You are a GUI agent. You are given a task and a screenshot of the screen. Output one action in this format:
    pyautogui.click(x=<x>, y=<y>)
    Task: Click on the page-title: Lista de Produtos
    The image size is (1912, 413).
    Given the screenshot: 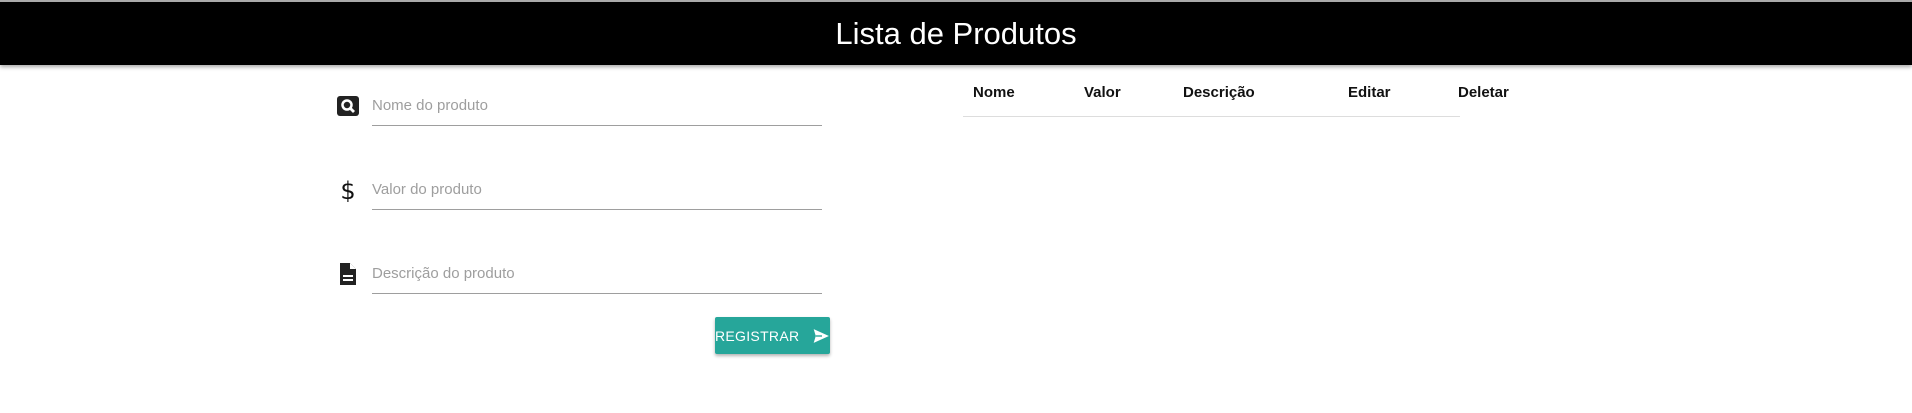 What is the action you would take?
    pyautogui.click(x=956, y=33)
    